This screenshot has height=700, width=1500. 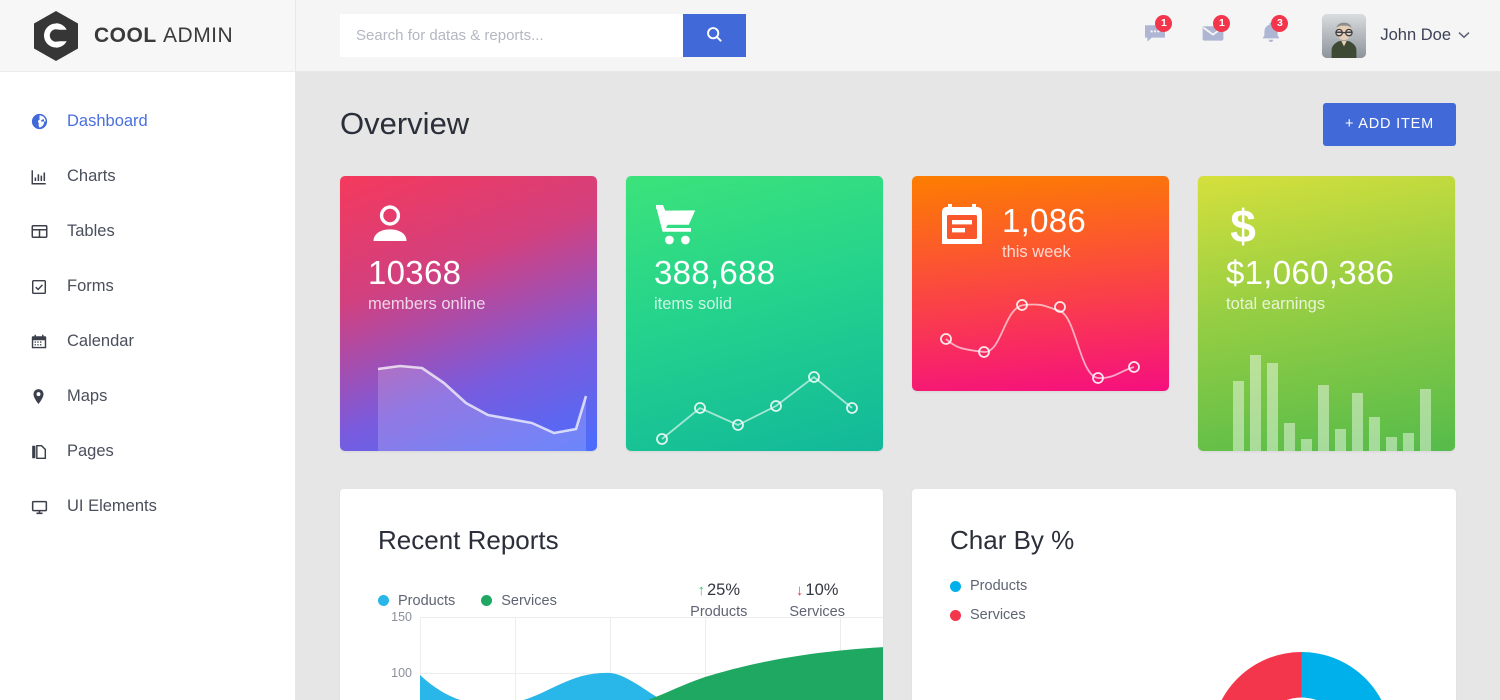 I want to click on topbar: 1 1, so click(x=898, y=36).